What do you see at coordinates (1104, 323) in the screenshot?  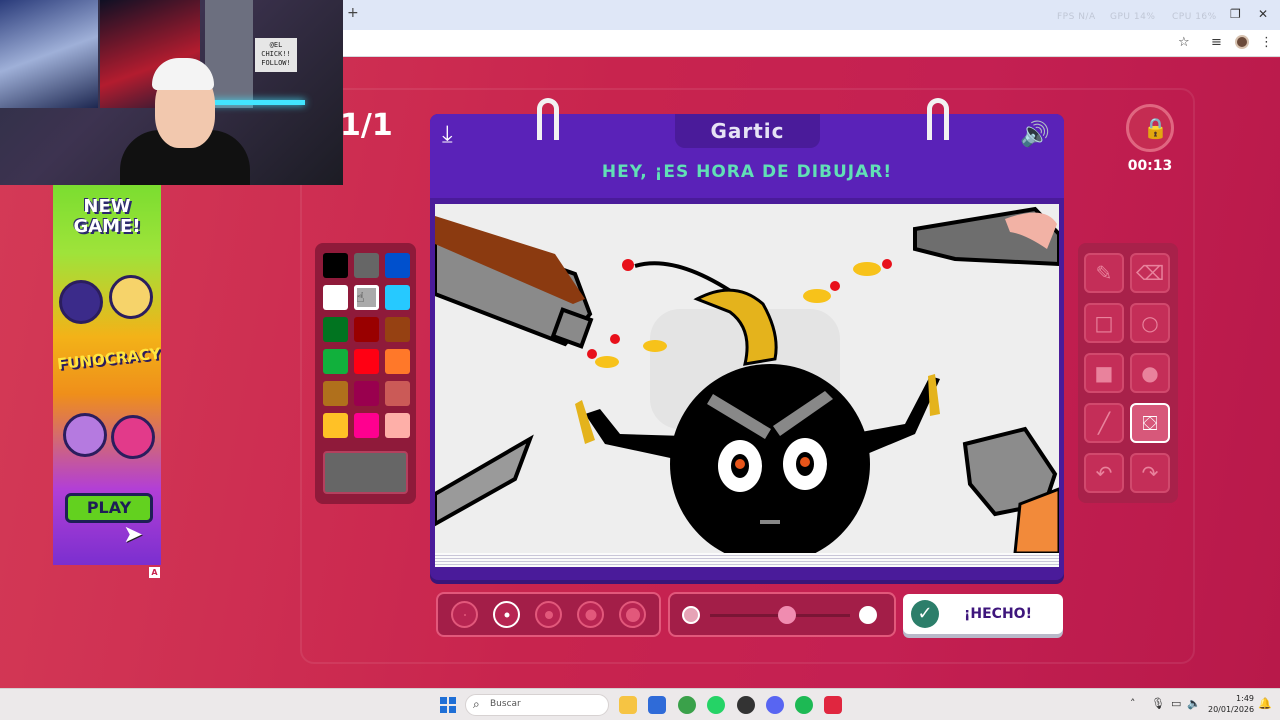 I see `rectangle-outline-tool-icon: □` at bounding box center [1104, 323].